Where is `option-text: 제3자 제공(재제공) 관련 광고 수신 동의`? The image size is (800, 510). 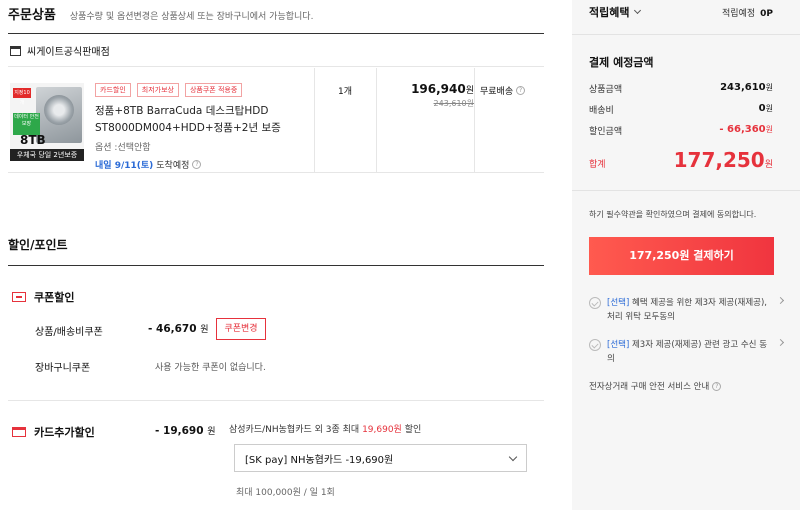
option-text: 제3자 제공(재제공) 관련 광고 수신 동의 is located at coordinates (687, 352).